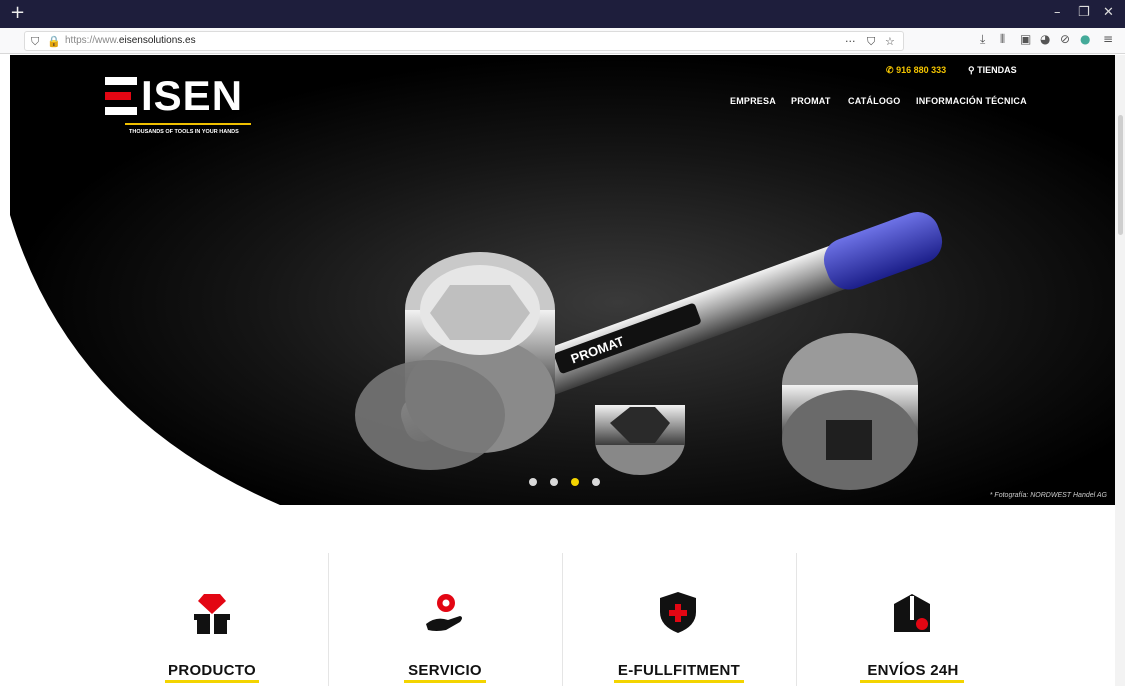 Image resolution: width=1125 pixels, height=686 pixels. I want to click on close-button: ✕, so click(1108, 12).